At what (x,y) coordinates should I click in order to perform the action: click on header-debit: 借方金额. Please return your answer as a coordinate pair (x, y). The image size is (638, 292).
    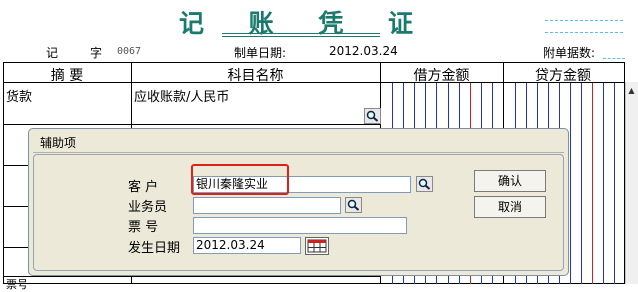
    Looking at the image, I should click on (441, 76).